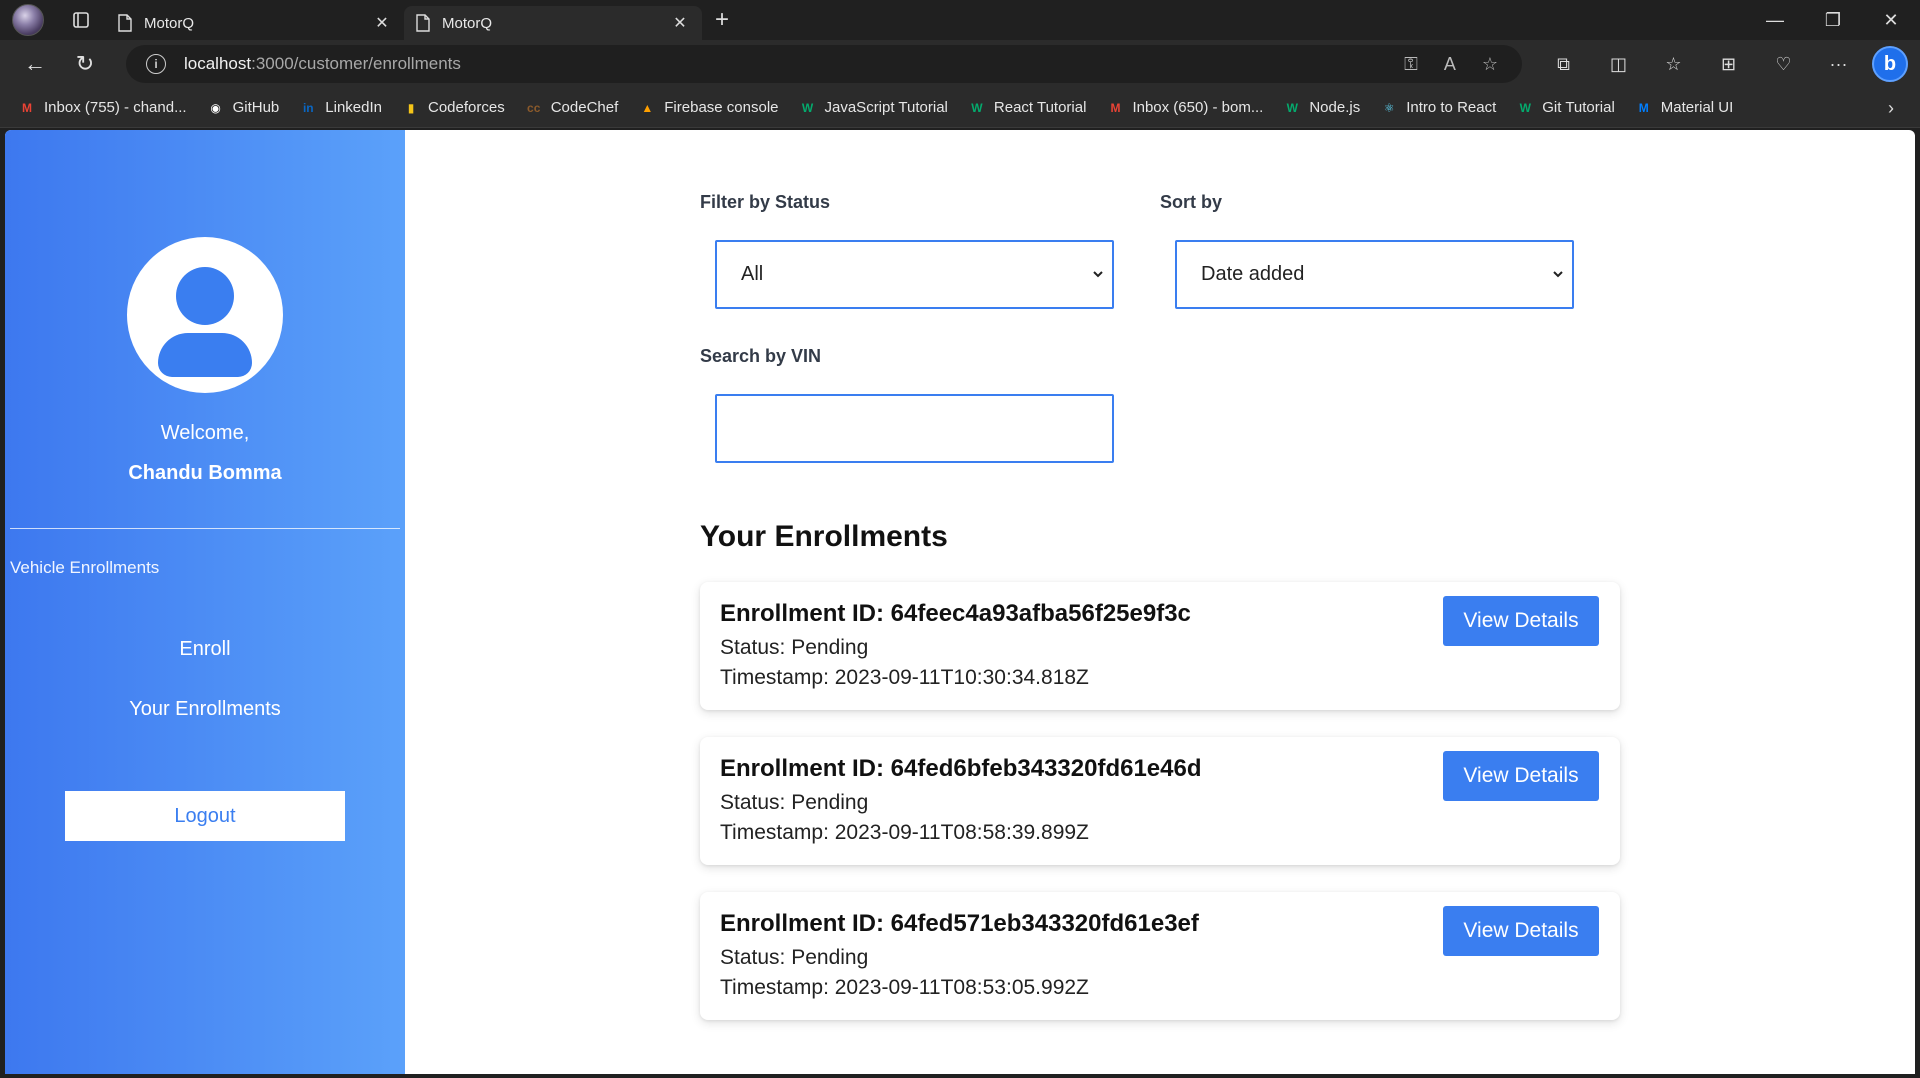 Image resolution: width=1920 pixels, height=1078 pixels. I want to click on bookmark-label: LinkedIn, so click(353, 107).